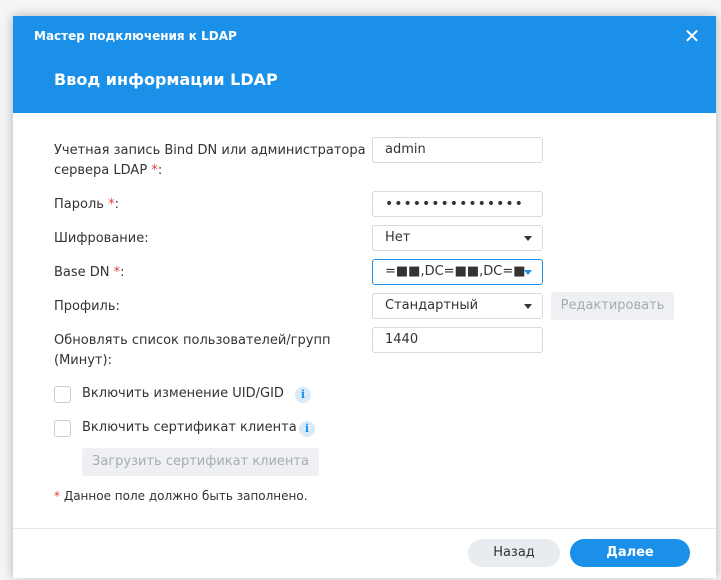  What do you see at coordinates (83, 360) in the screenshot?
I see `refresh-label-line2: (Минут):` at bounding box center [83, 360].